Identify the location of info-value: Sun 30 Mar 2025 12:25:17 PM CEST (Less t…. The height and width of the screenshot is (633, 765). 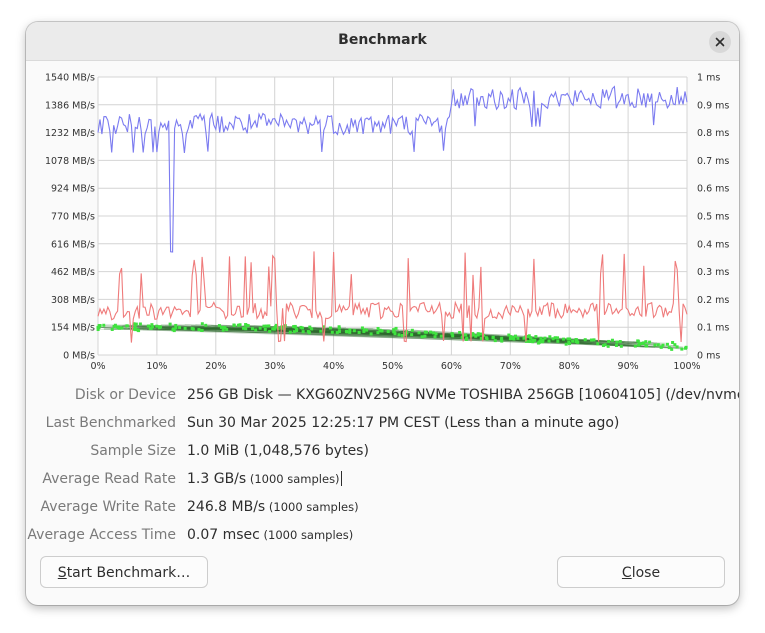
(403, 423).